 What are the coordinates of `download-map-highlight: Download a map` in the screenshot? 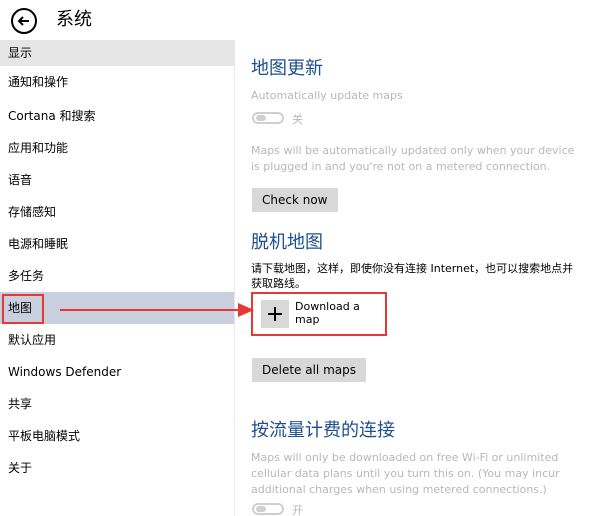 It's located at (319, 314).